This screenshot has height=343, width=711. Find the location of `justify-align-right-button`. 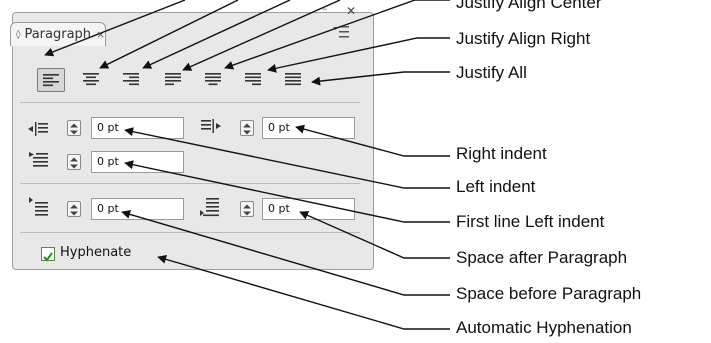

justify-align-right-button is located at coordinates (254, 80).